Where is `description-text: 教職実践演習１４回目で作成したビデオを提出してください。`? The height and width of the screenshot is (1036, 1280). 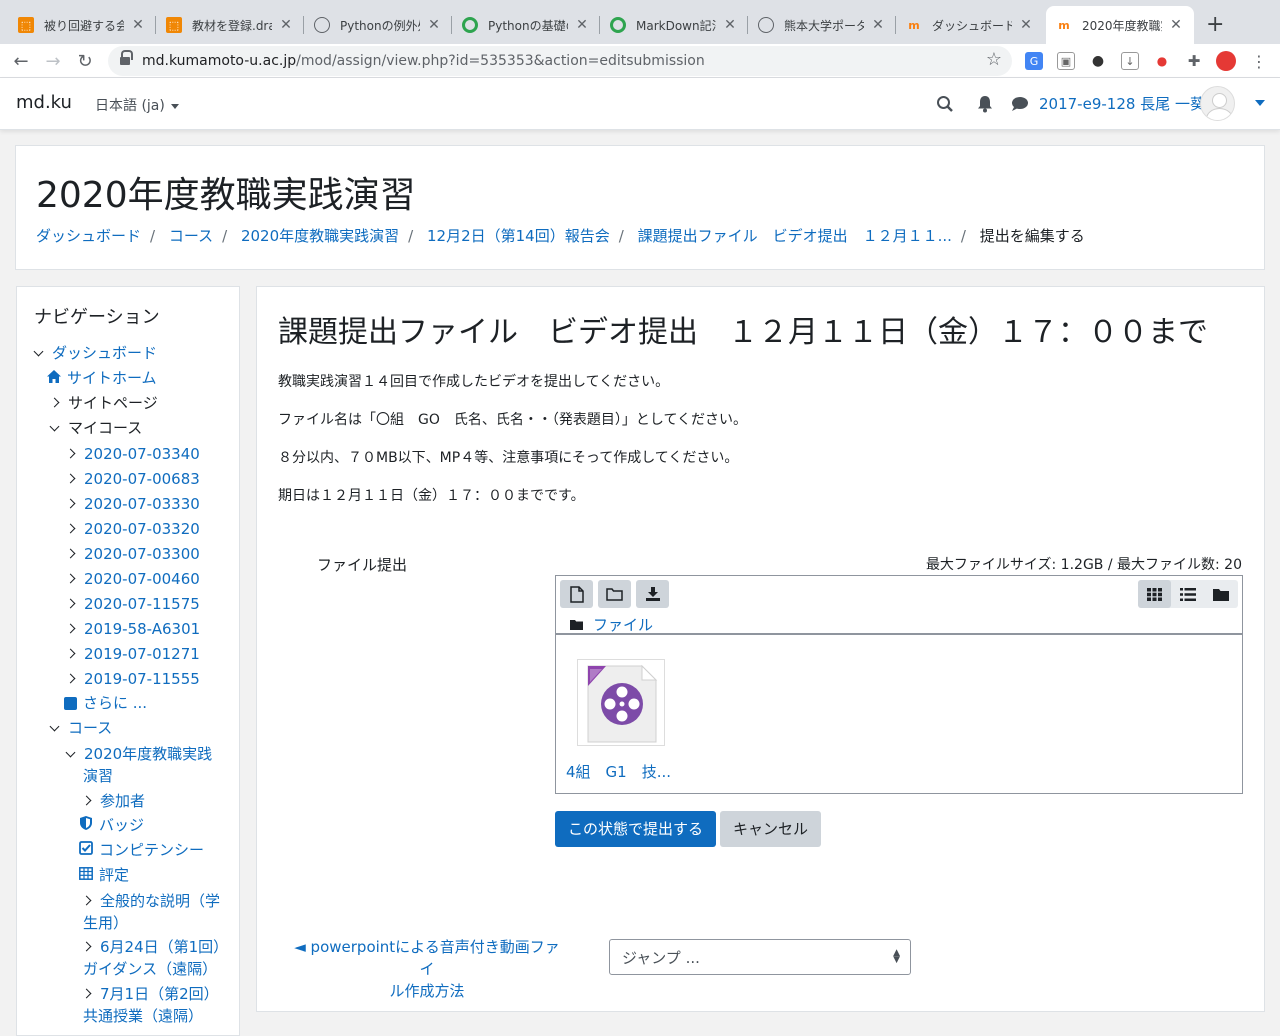 description-text: 教職実践演習１４回目で作成したビデオを提出してください。 is located at coordinates (474, 382).